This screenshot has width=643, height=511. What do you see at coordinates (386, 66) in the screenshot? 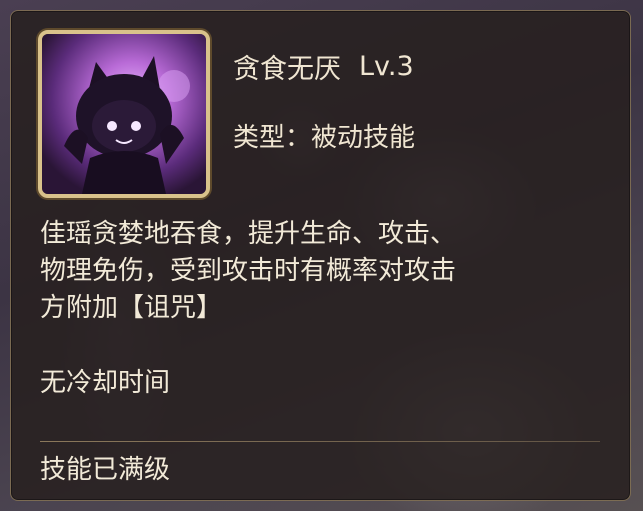
I see `skill-level: Lv.3` at bounding box center [386, 66].